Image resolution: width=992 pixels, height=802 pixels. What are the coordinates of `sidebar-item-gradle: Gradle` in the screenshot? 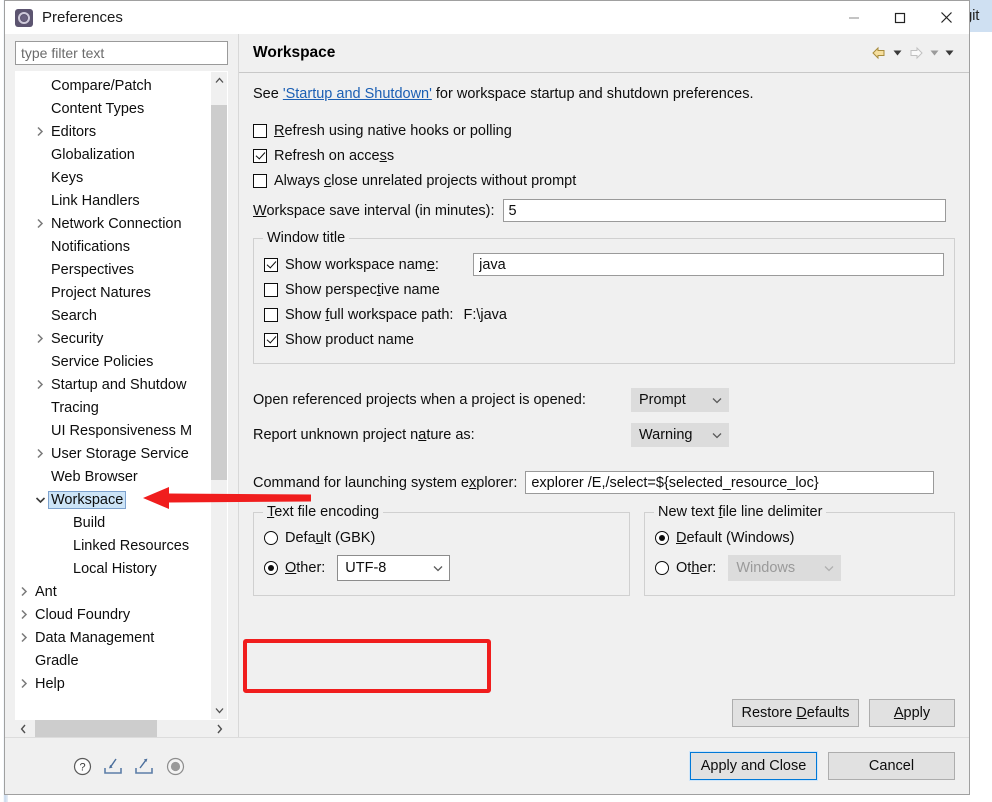 It's located at (113, 660).